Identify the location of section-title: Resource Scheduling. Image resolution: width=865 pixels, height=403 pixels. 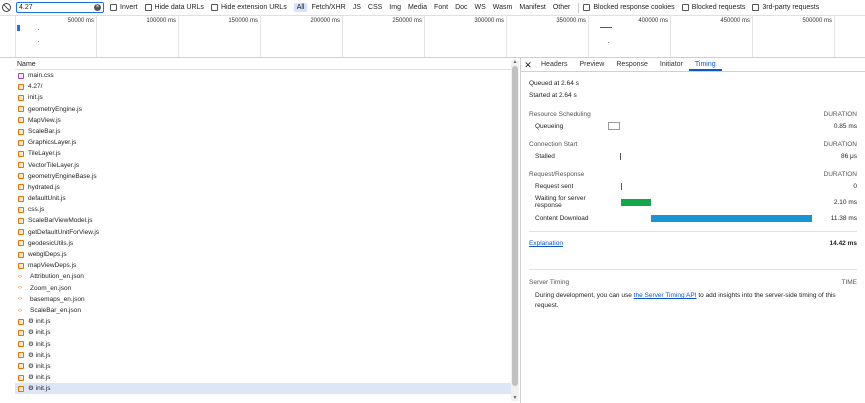
(560, 114).